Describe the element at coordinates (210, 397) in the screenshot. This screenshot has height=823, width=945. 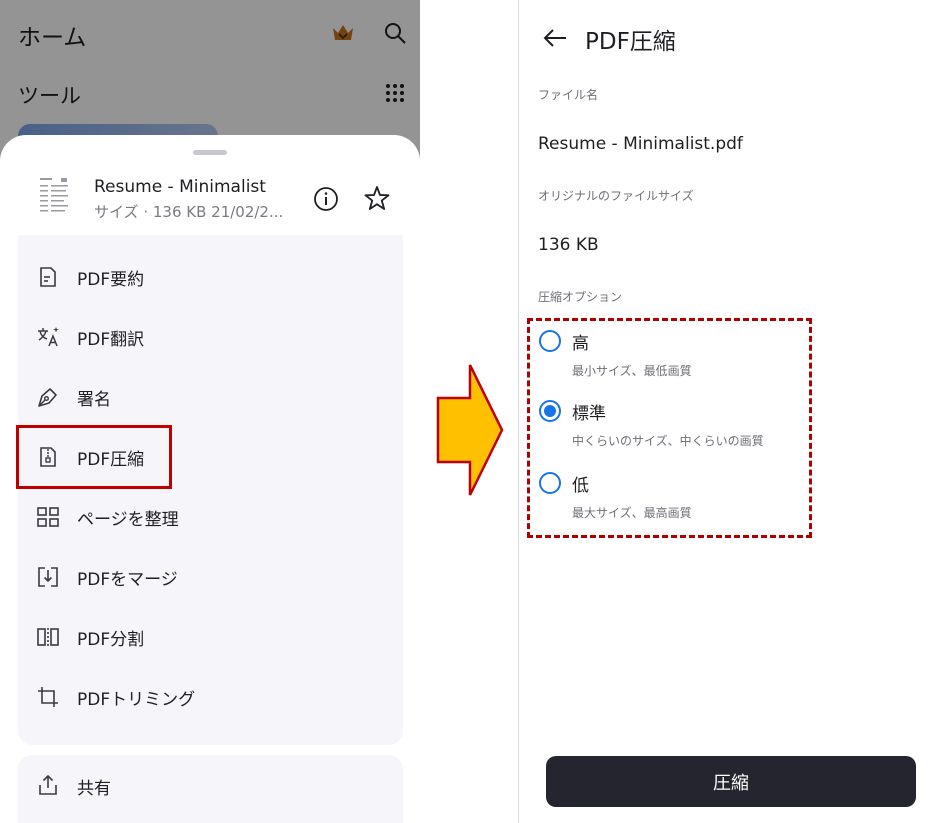
I see `menu-item-sign: 署名` at that location.